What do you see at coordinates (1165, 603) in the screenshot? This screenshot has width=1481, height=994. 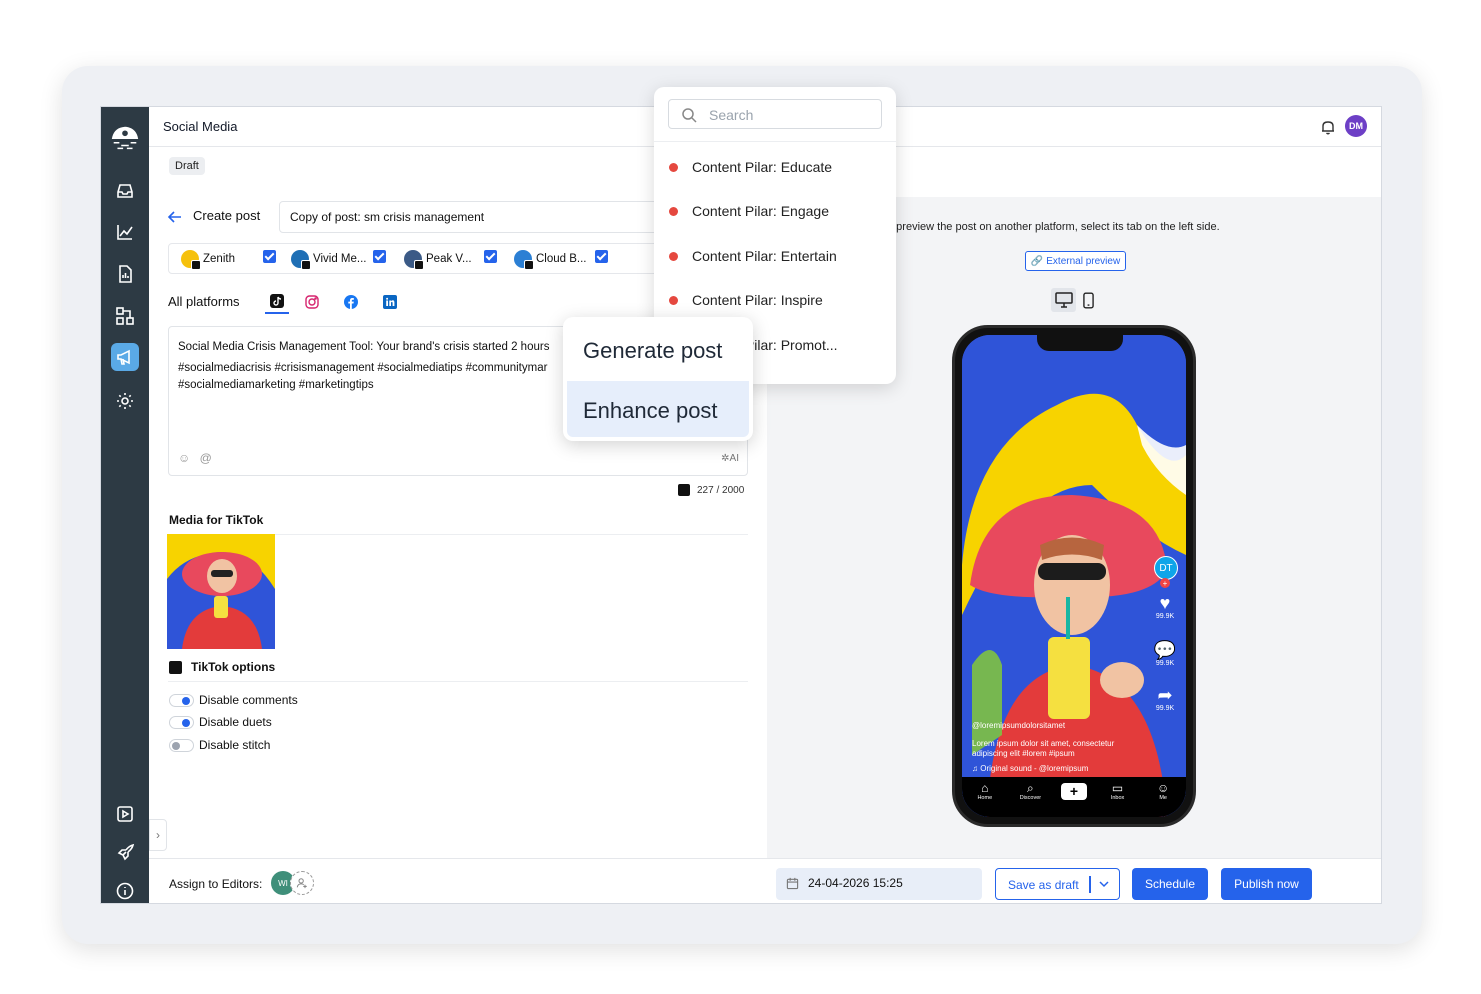 I see `heart-icon: ♥` at bounding box center [1165, 603].